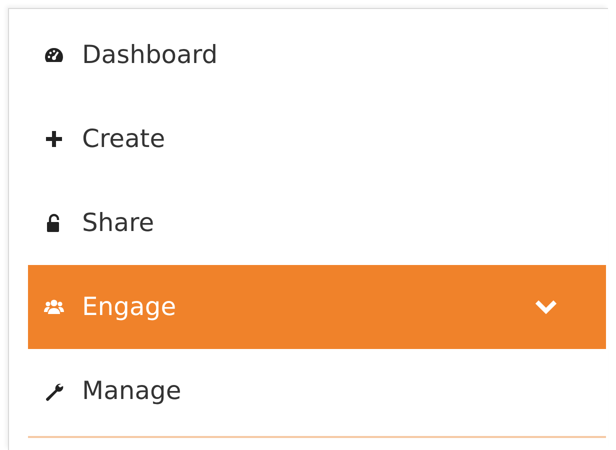 The width and height of the screenshot is (616, 450). What do you see at coordinates (54, 391) in the screenshot?
I see `wrench-icon` at bounding box center [54, 391].